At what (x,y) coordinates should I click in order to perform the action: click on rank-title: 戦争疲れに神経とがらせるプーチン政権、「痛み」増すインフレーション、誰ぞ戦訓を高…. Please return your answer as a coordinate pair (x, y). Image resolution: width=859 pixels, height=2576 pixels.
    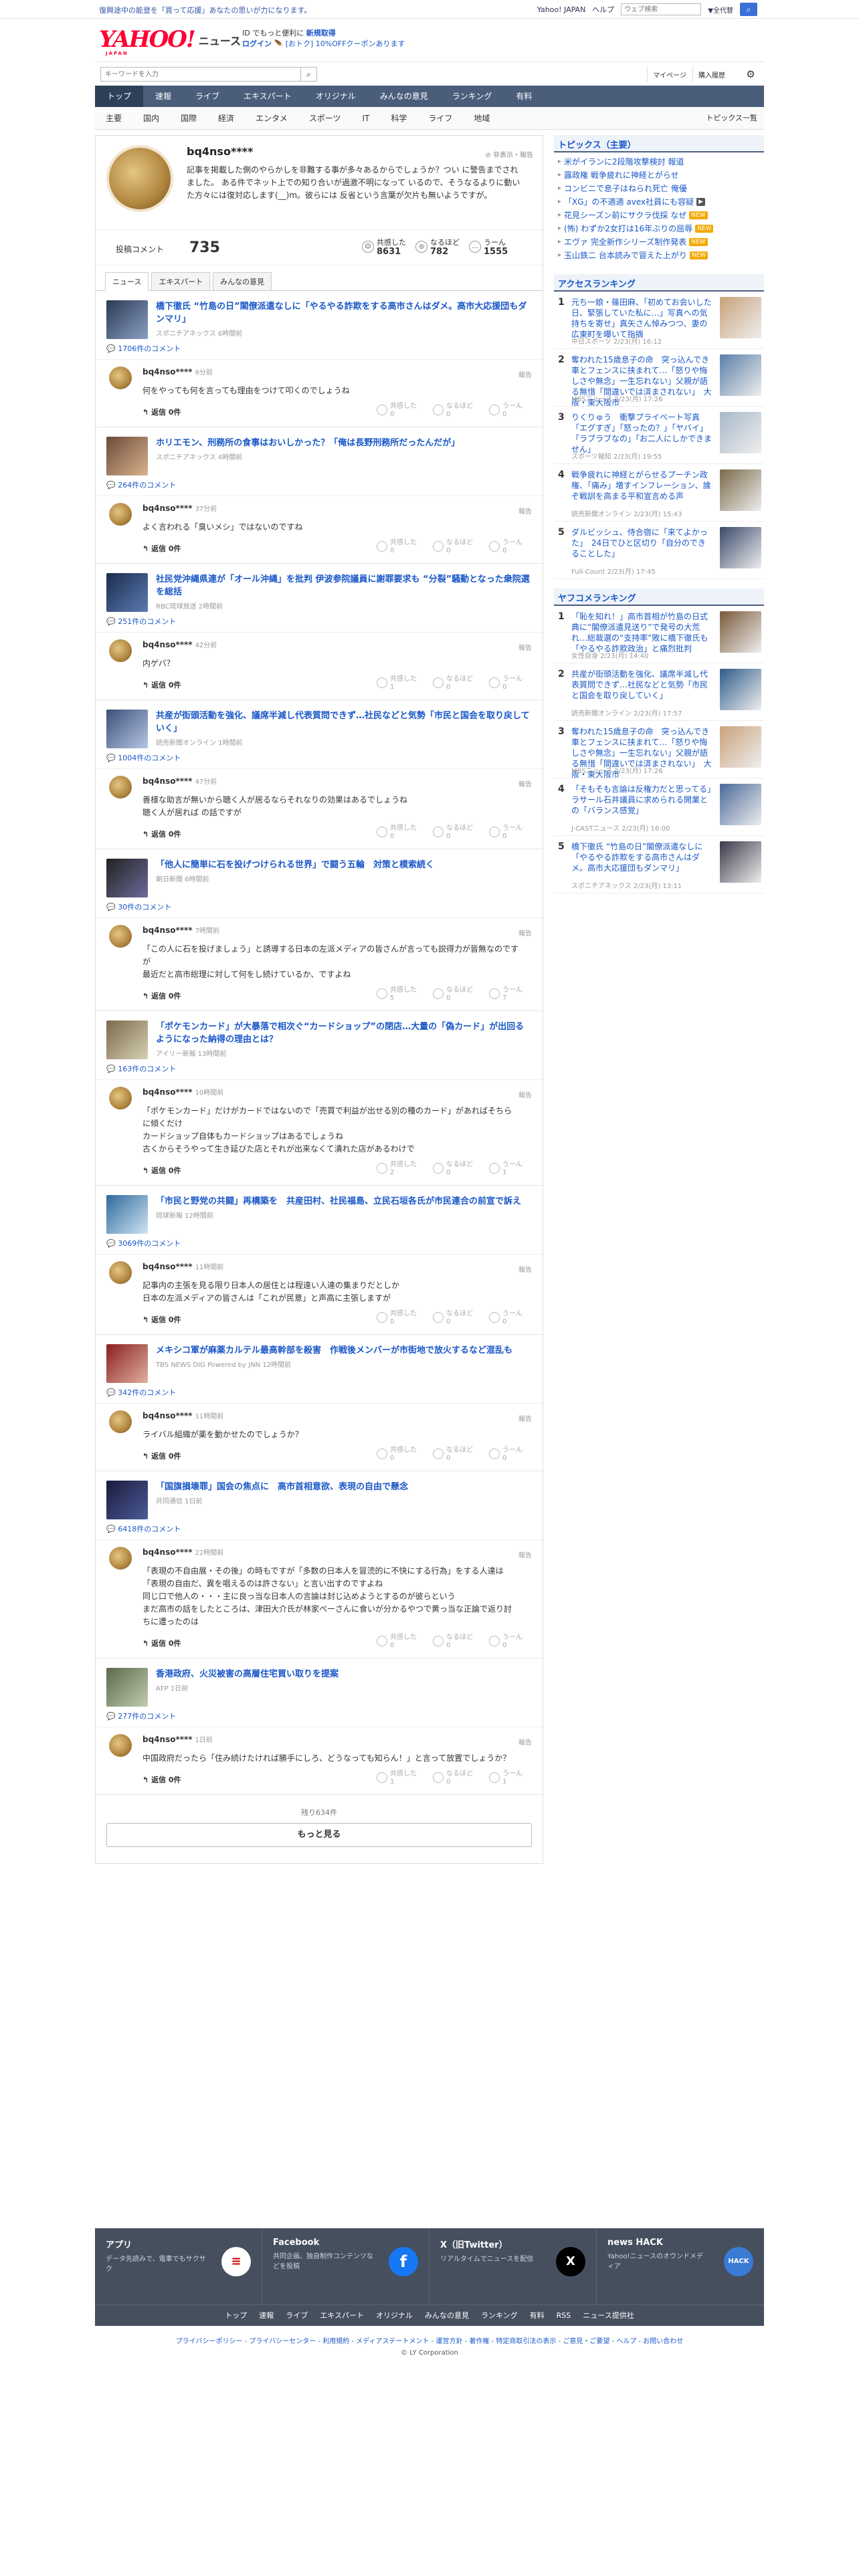
    Looking at the image, I should click on (642, 485).